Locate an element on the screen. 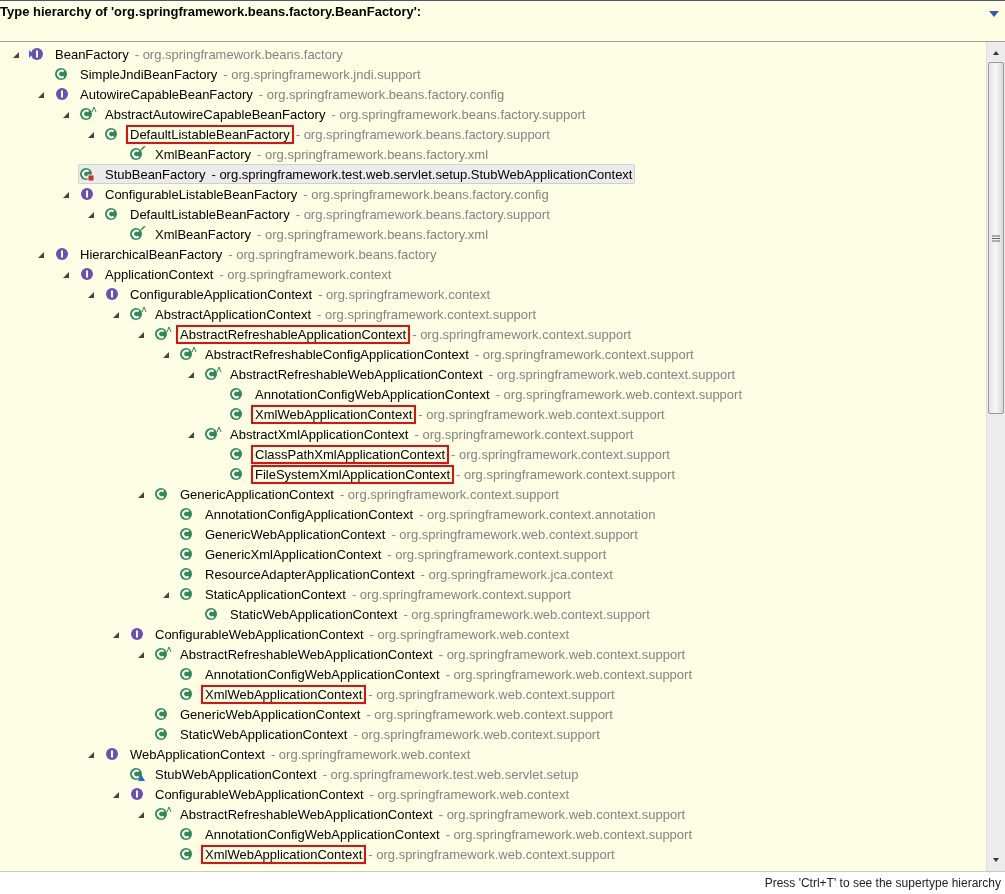 Image resolution: width=1005 pixels, height=894 pixels. type-name: AbstractApplicationContext is located at coordinates (233, 314).